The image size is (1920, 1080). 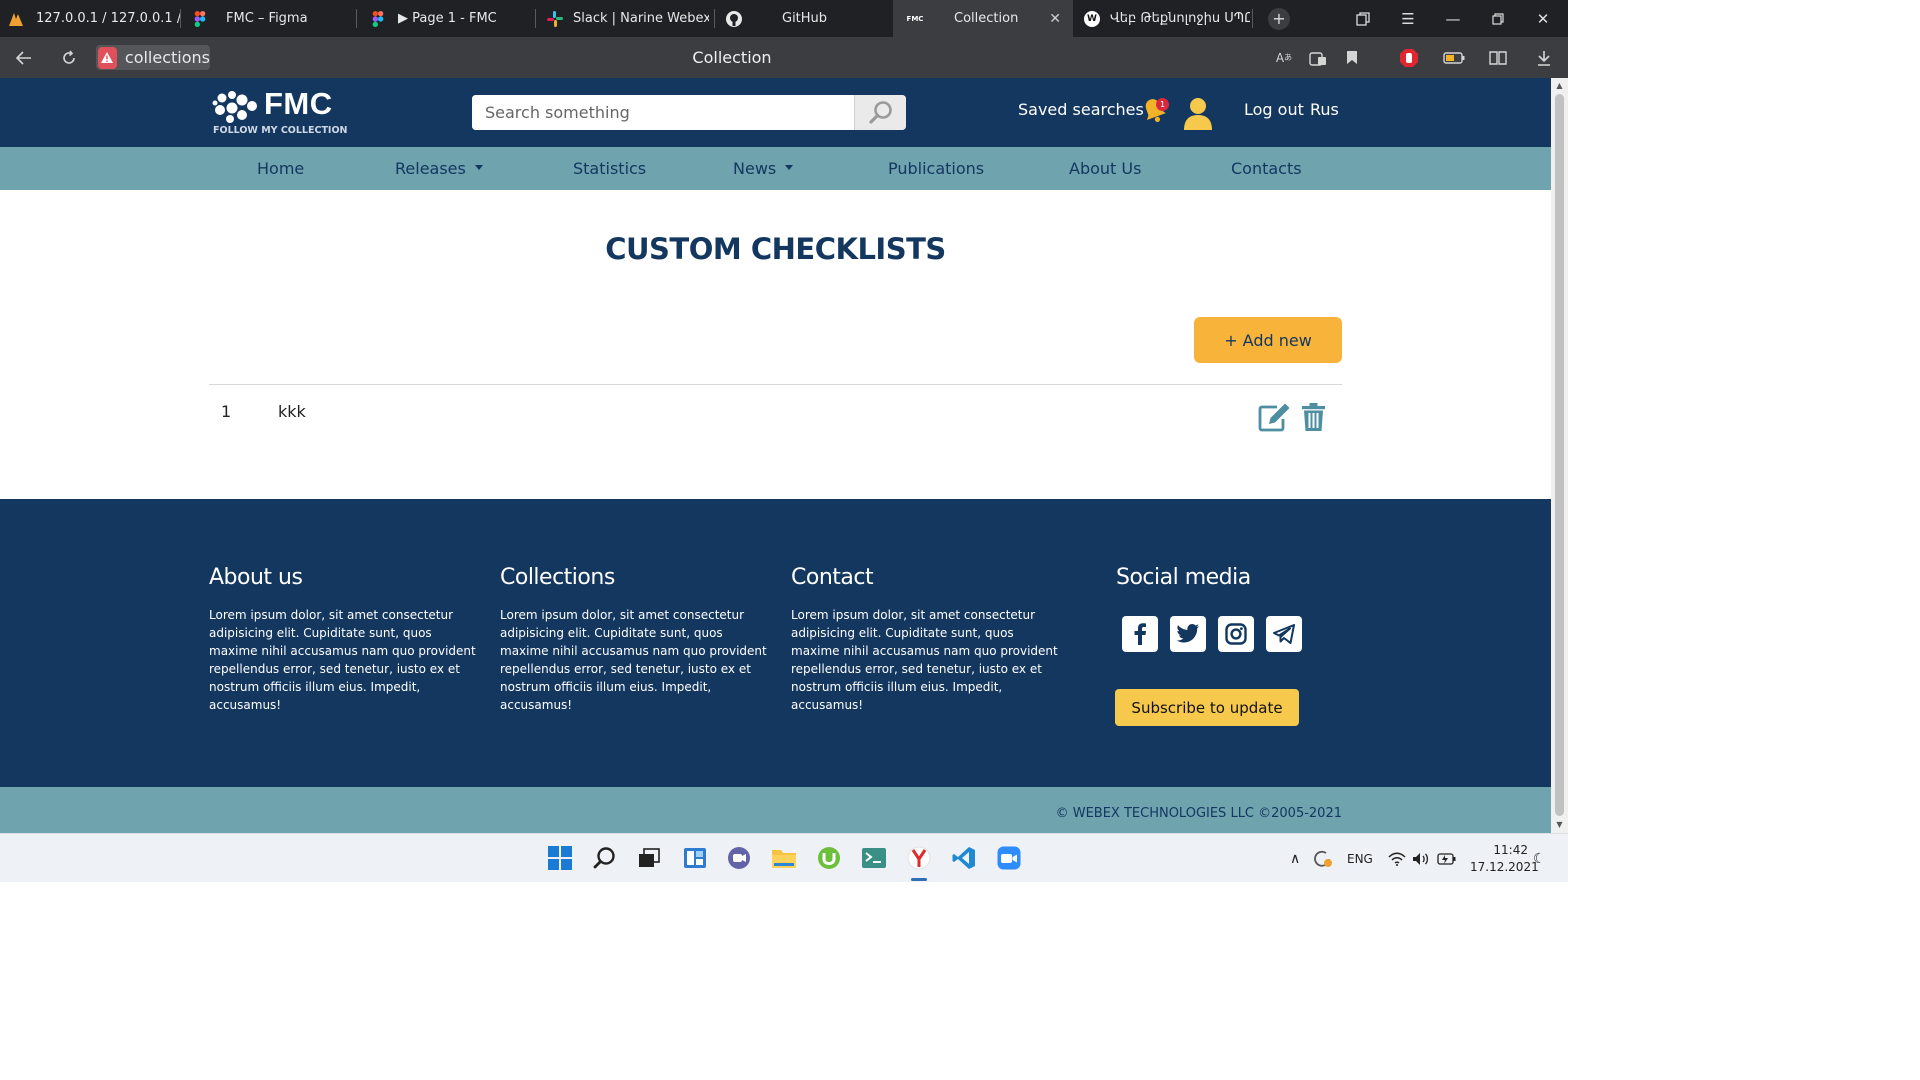 What do you see at coordinates (986, 18) in the screenshot?
I see `tab-title: Collection` at bounding box center [986, 18].